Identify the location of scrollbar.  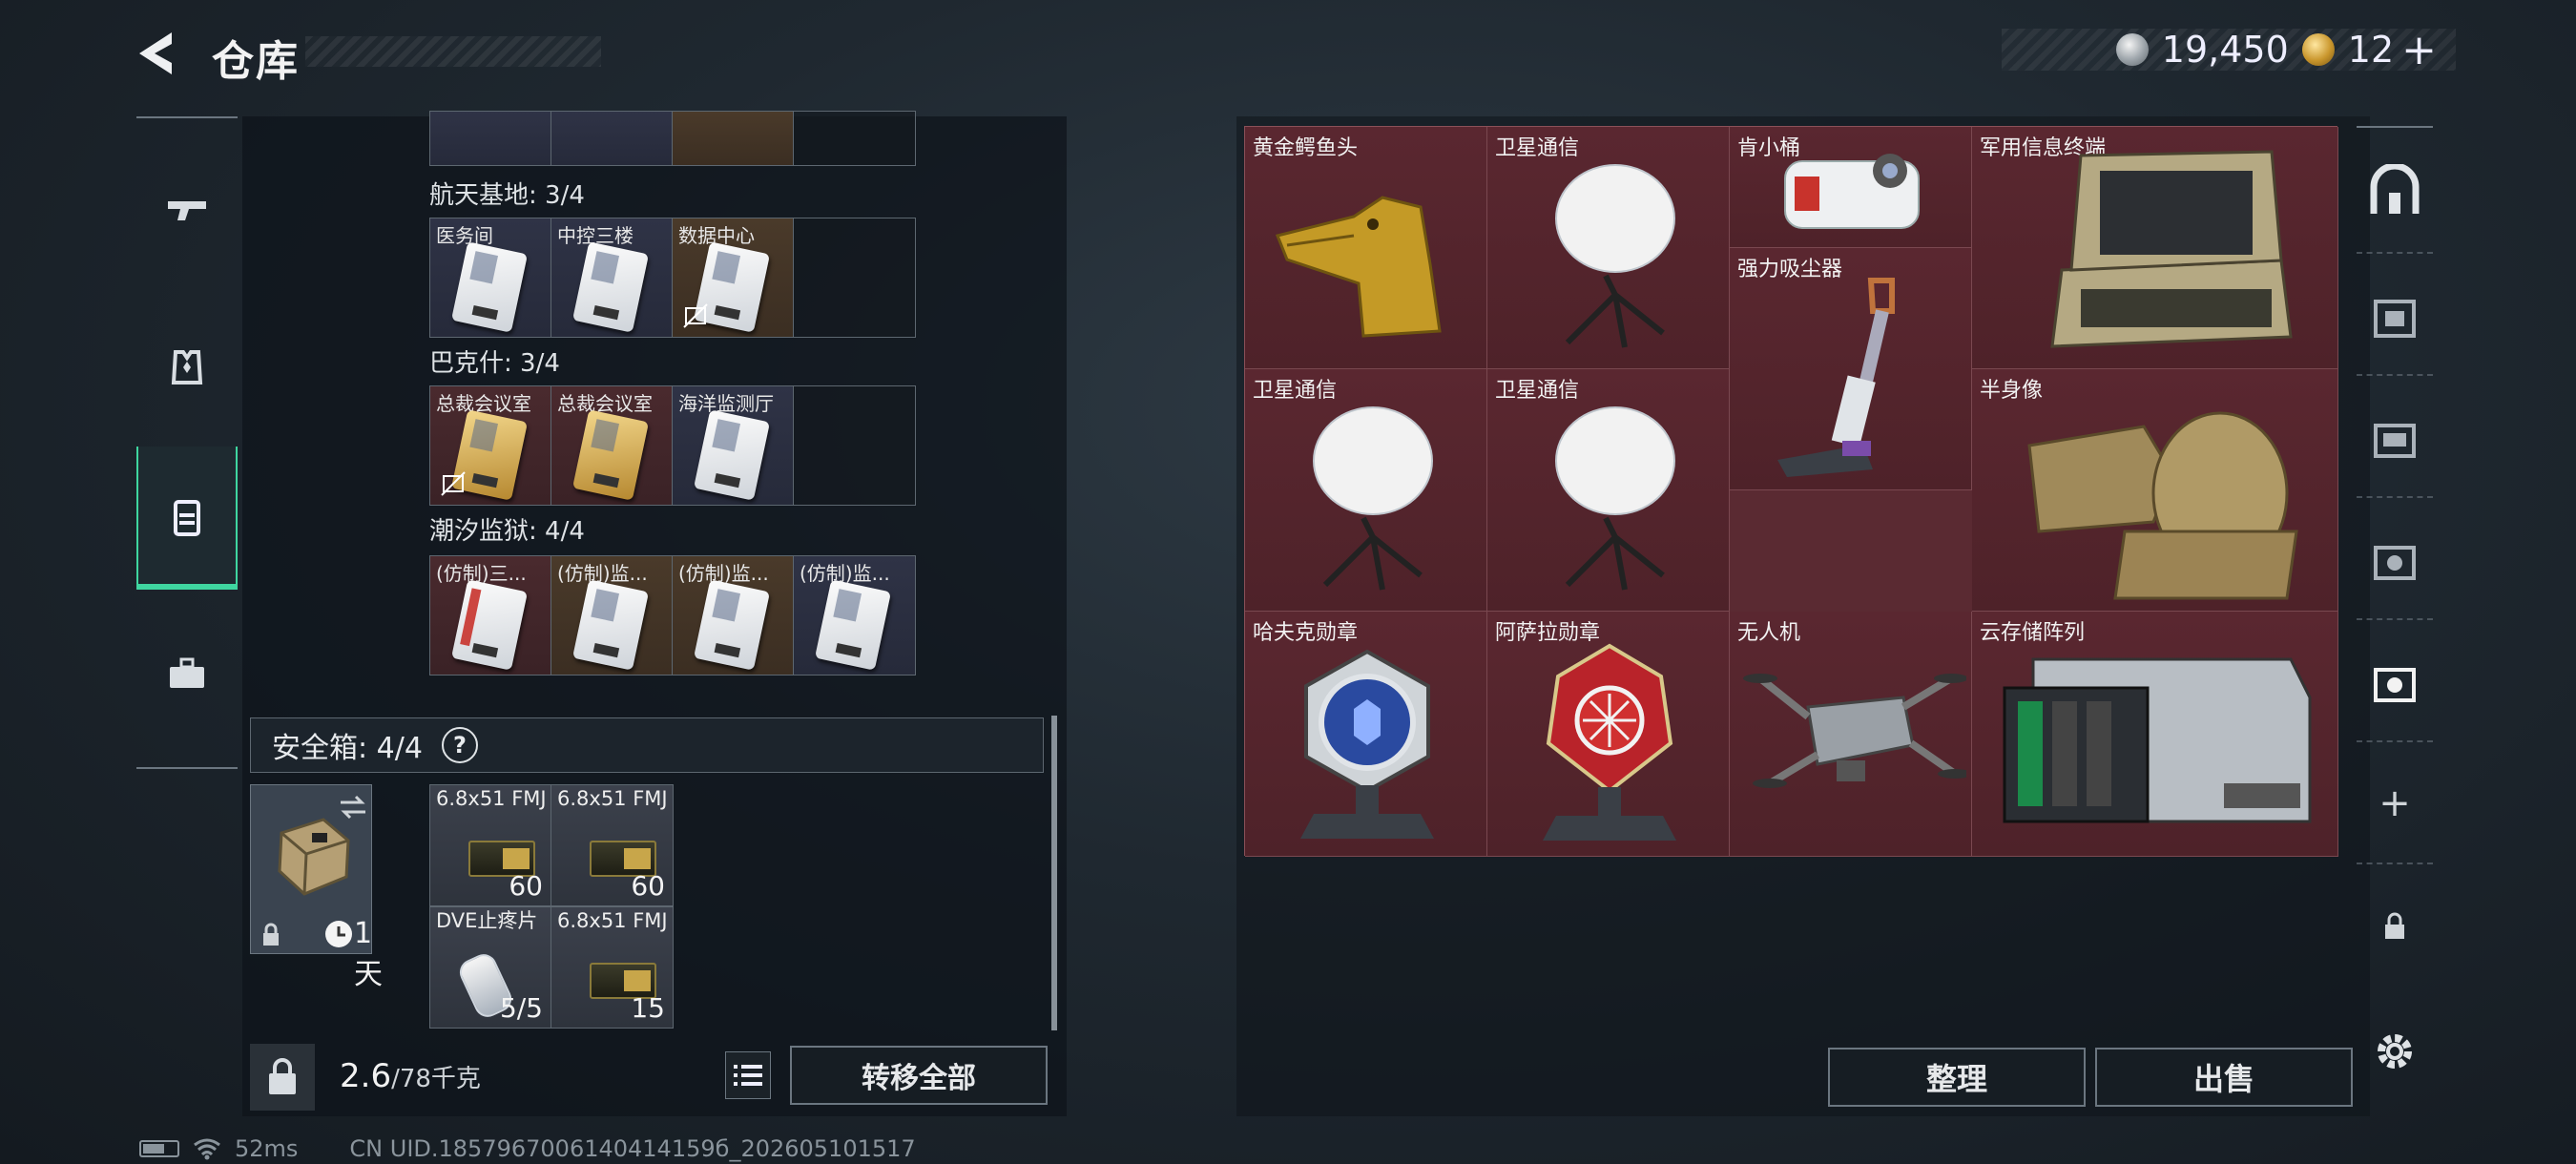
(1054, 873).